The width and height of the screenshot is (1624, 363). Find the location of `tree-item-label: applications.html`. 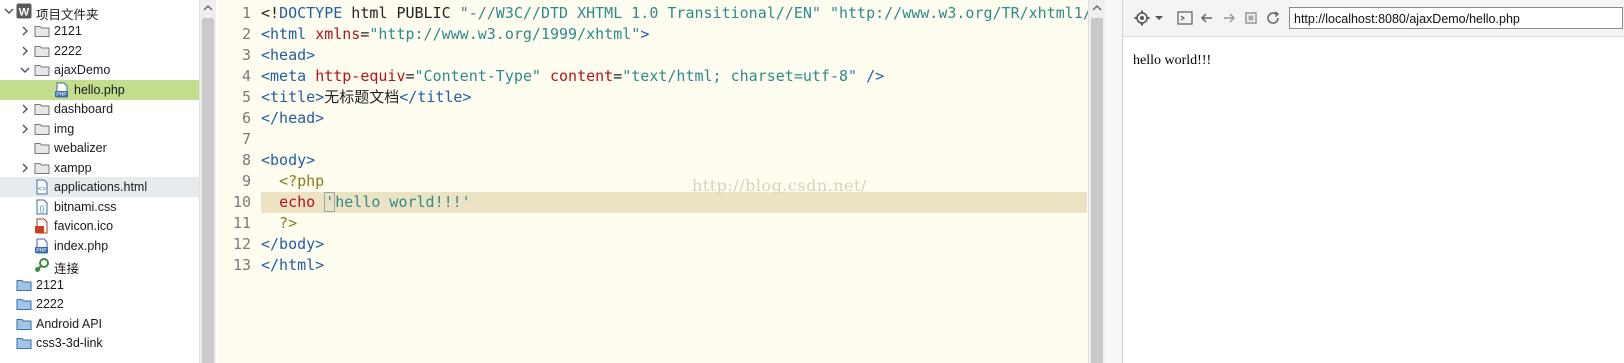

tree-item-label: applications.html is located at coordinates (101, 187).